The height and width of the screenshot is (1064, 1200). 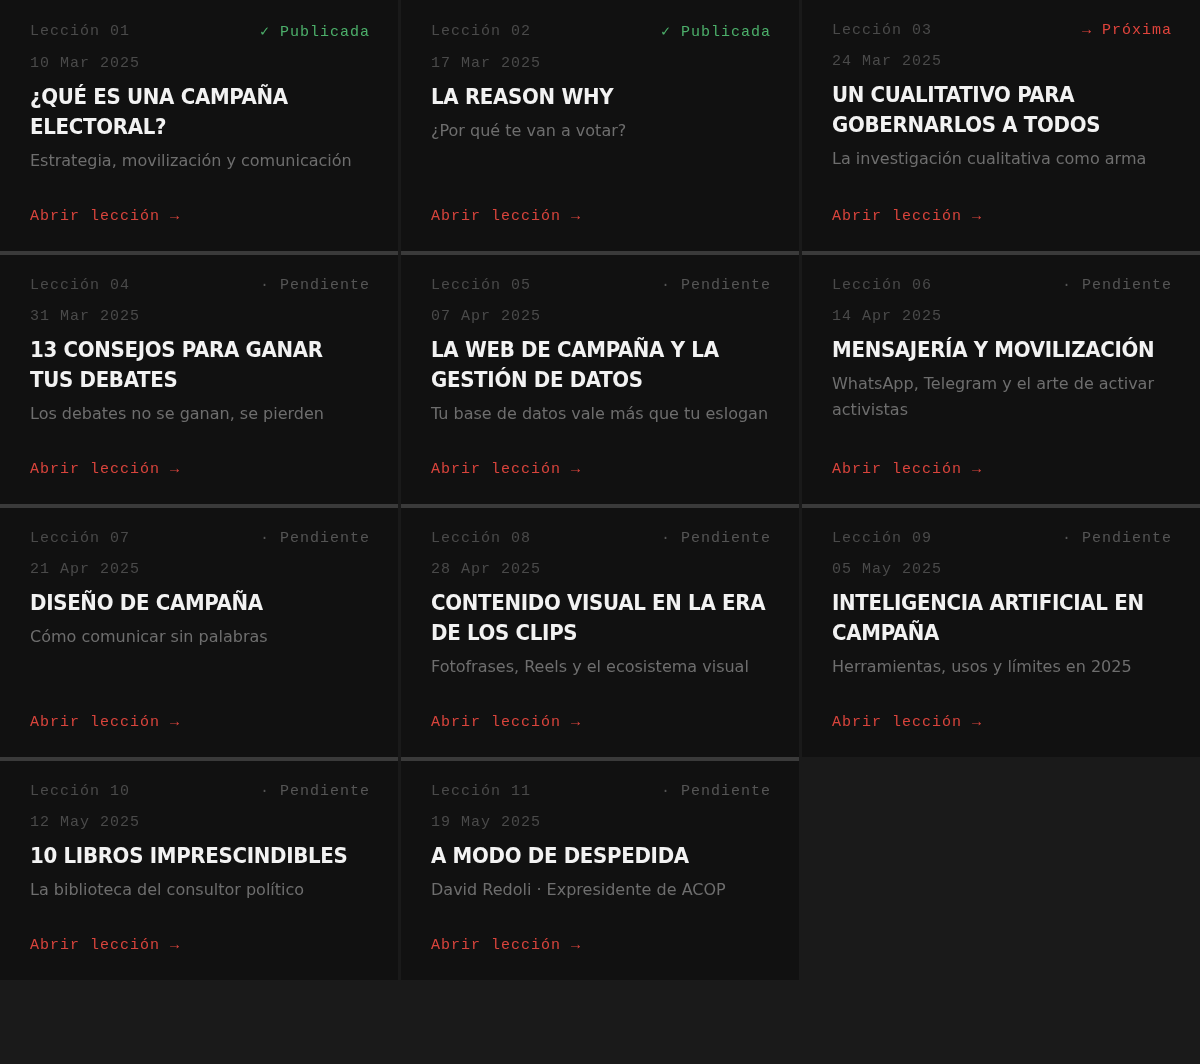 What do you see at coordinates (982, 667) in the screenshot?
I see `lesson-subtitle: Herramientas, usos y límites en 2025` at bounding box center [982, 667].